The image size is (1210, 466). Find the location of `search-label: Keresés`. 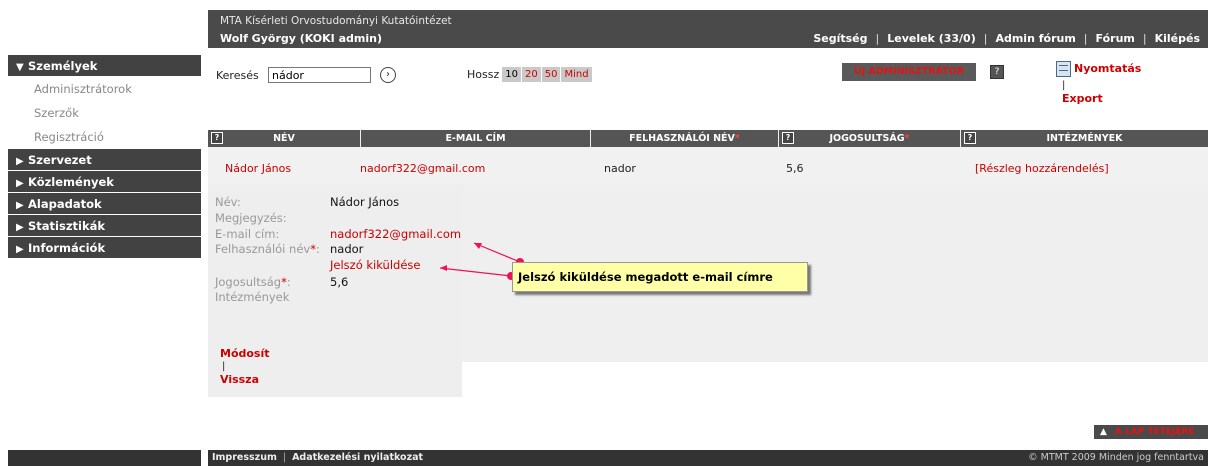

search-label: Keresés is located at coordinates (237, 75).